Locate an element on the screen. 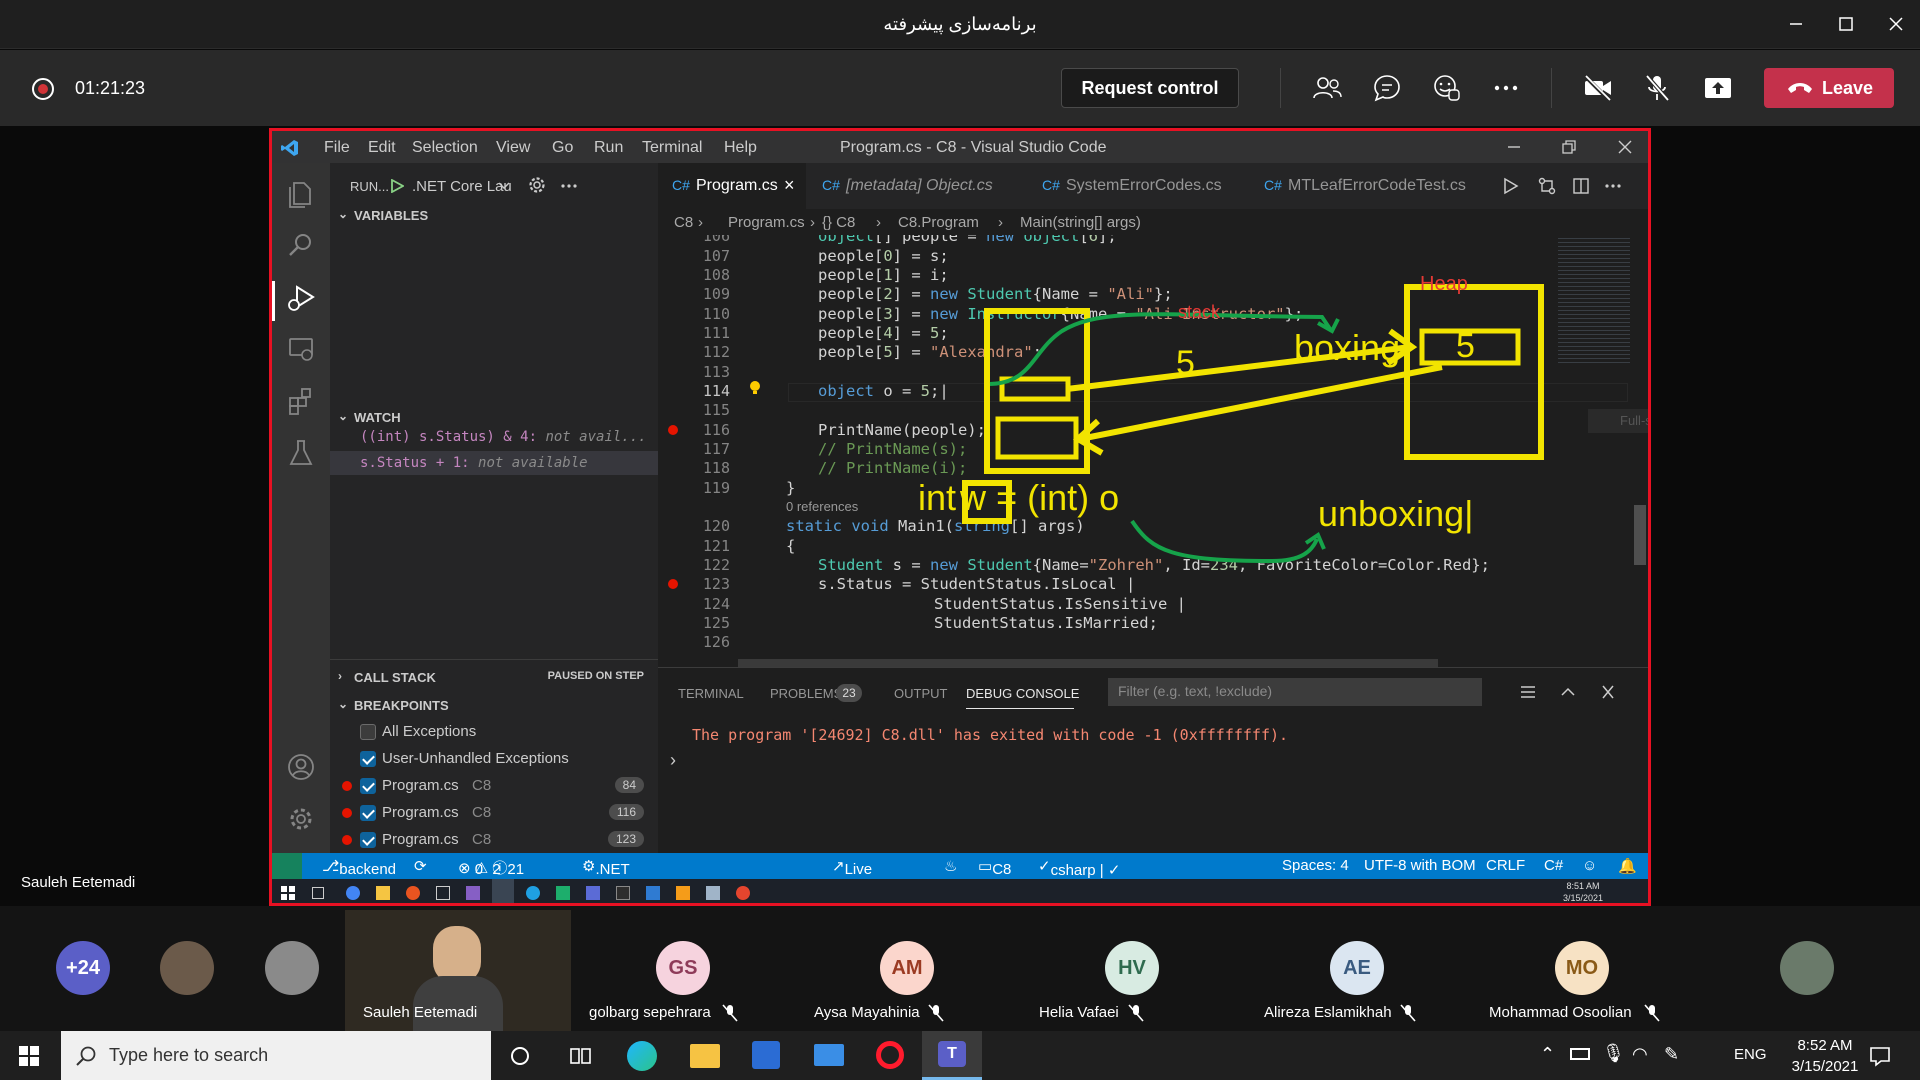 Image resolution: width=1920 pixels, height=1080 pixels. leave-button: Leave is located at coordinates (1829, 88).